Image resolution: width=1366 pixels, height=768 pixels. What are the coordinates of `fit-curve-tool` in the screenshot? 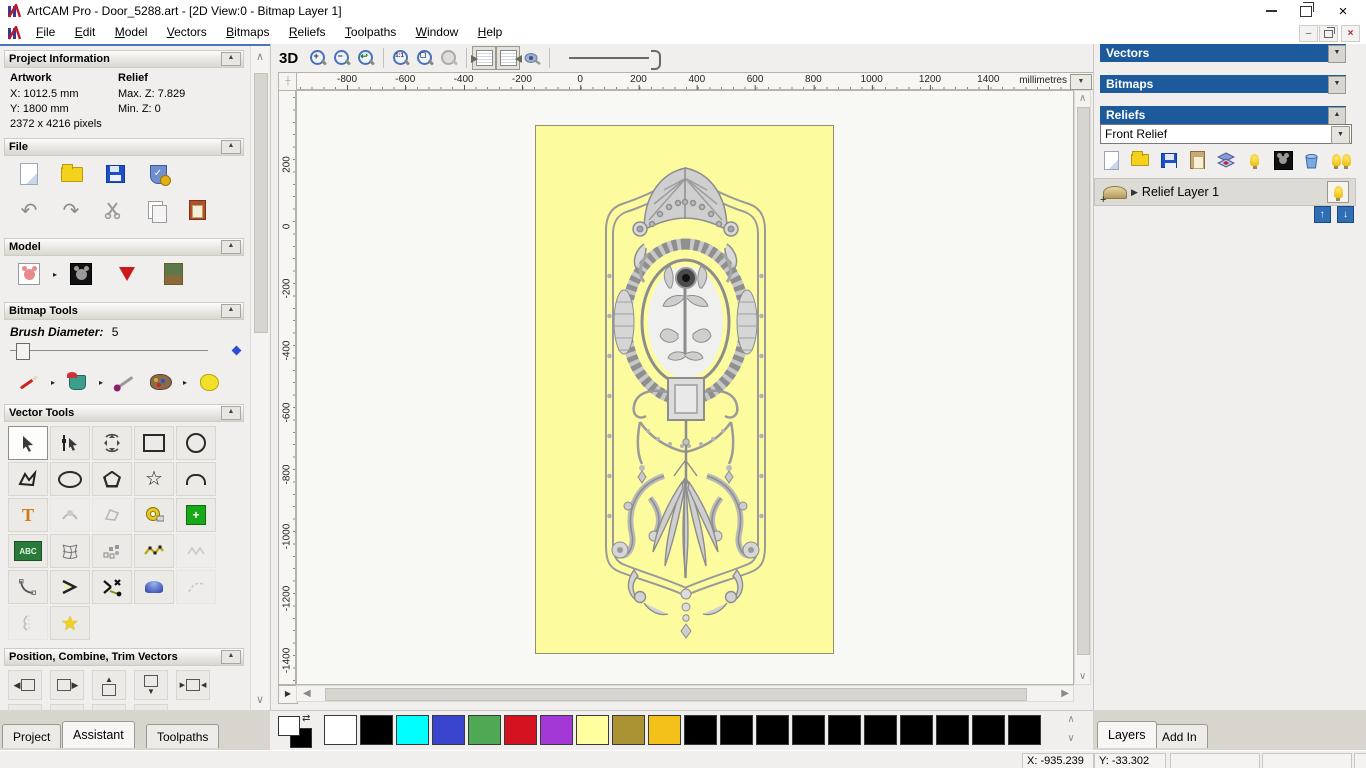 It's located at (154, 551).